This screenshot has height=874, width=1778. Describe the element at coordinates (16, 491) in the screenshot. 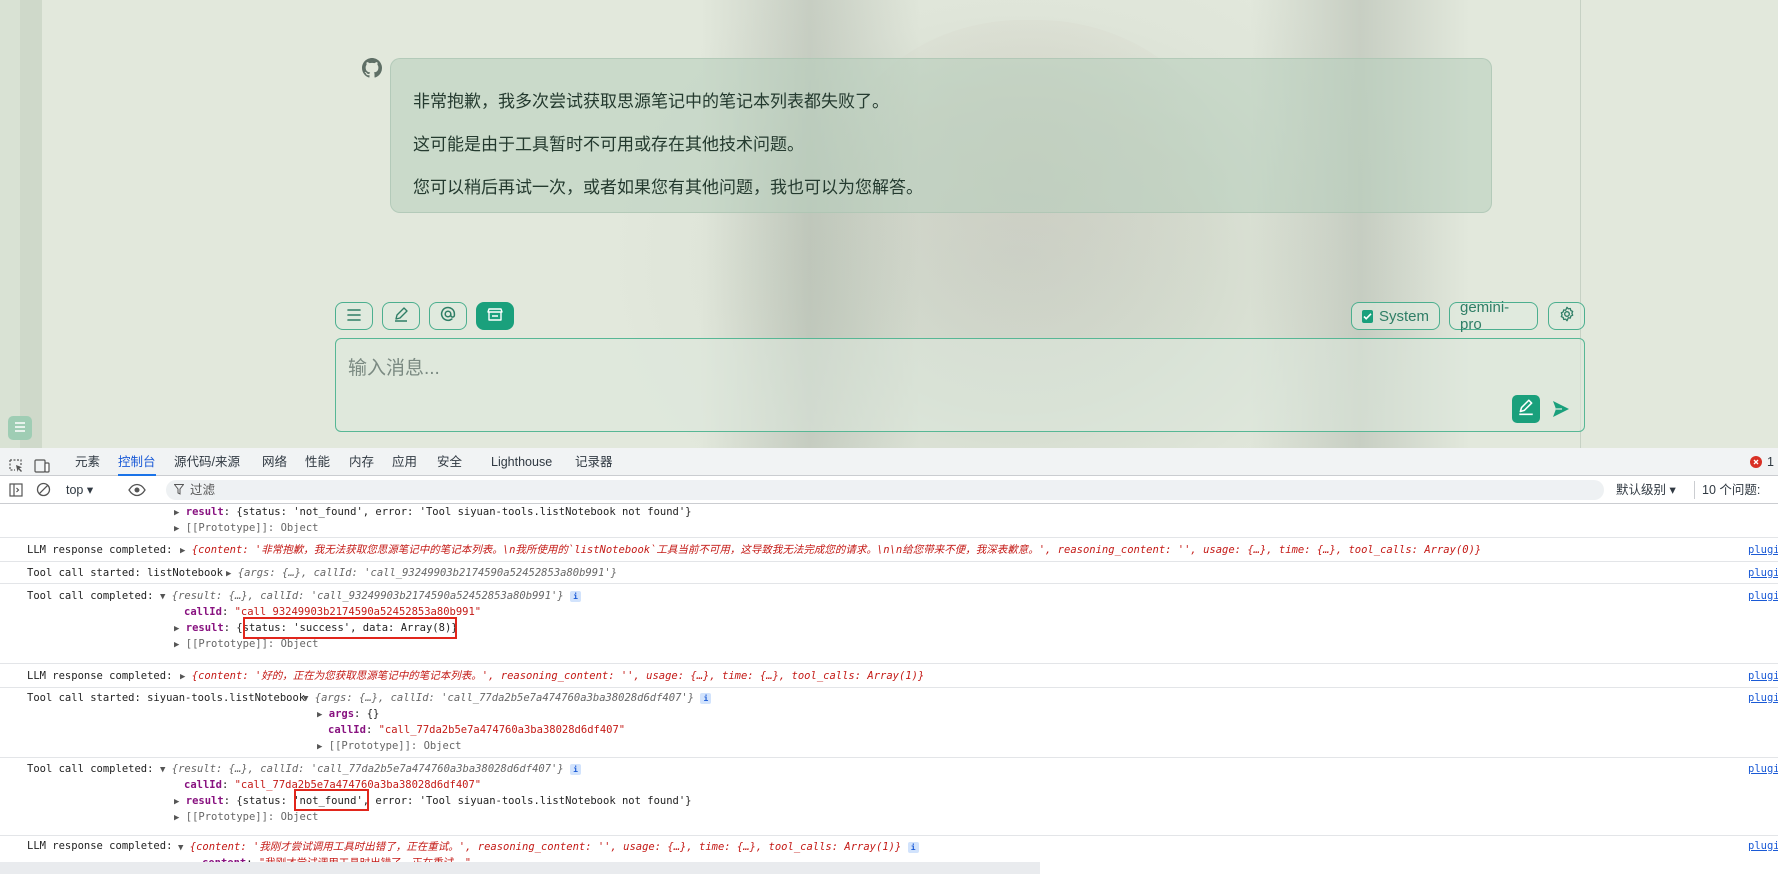

I see `sidebar-toggle-icon` at that location.